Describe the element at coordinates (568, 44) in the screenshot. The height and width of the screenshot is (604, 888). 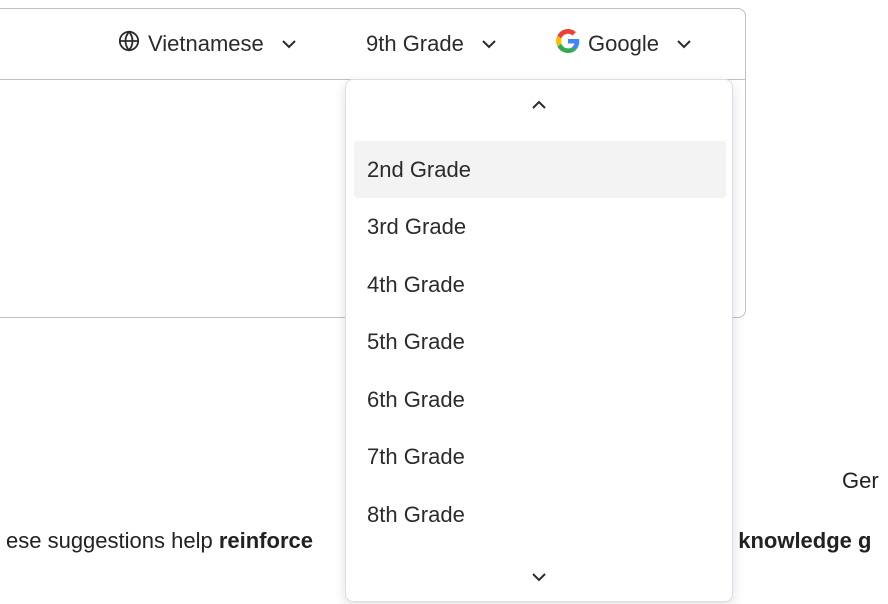
I see `google-logo-icon` at that location.